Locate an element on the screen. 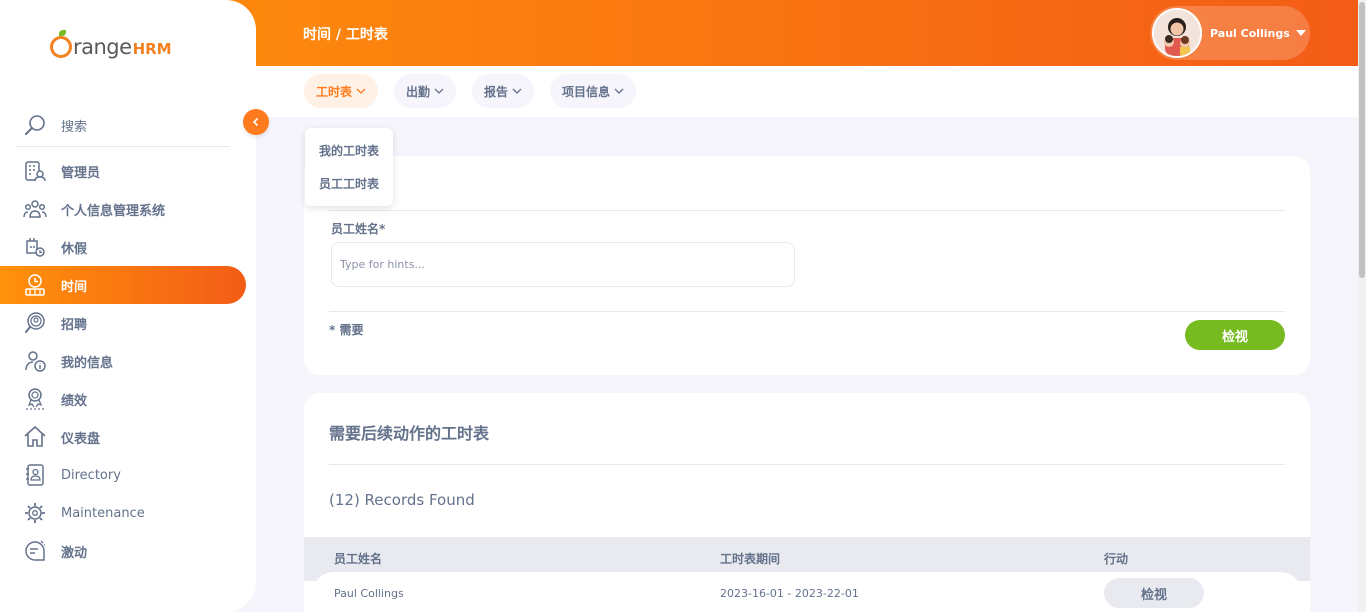 Image resolution: width=1366 pixels, height=612 pixels. employee-name-label: 员工姓名* is located at coordinates (358, 229).